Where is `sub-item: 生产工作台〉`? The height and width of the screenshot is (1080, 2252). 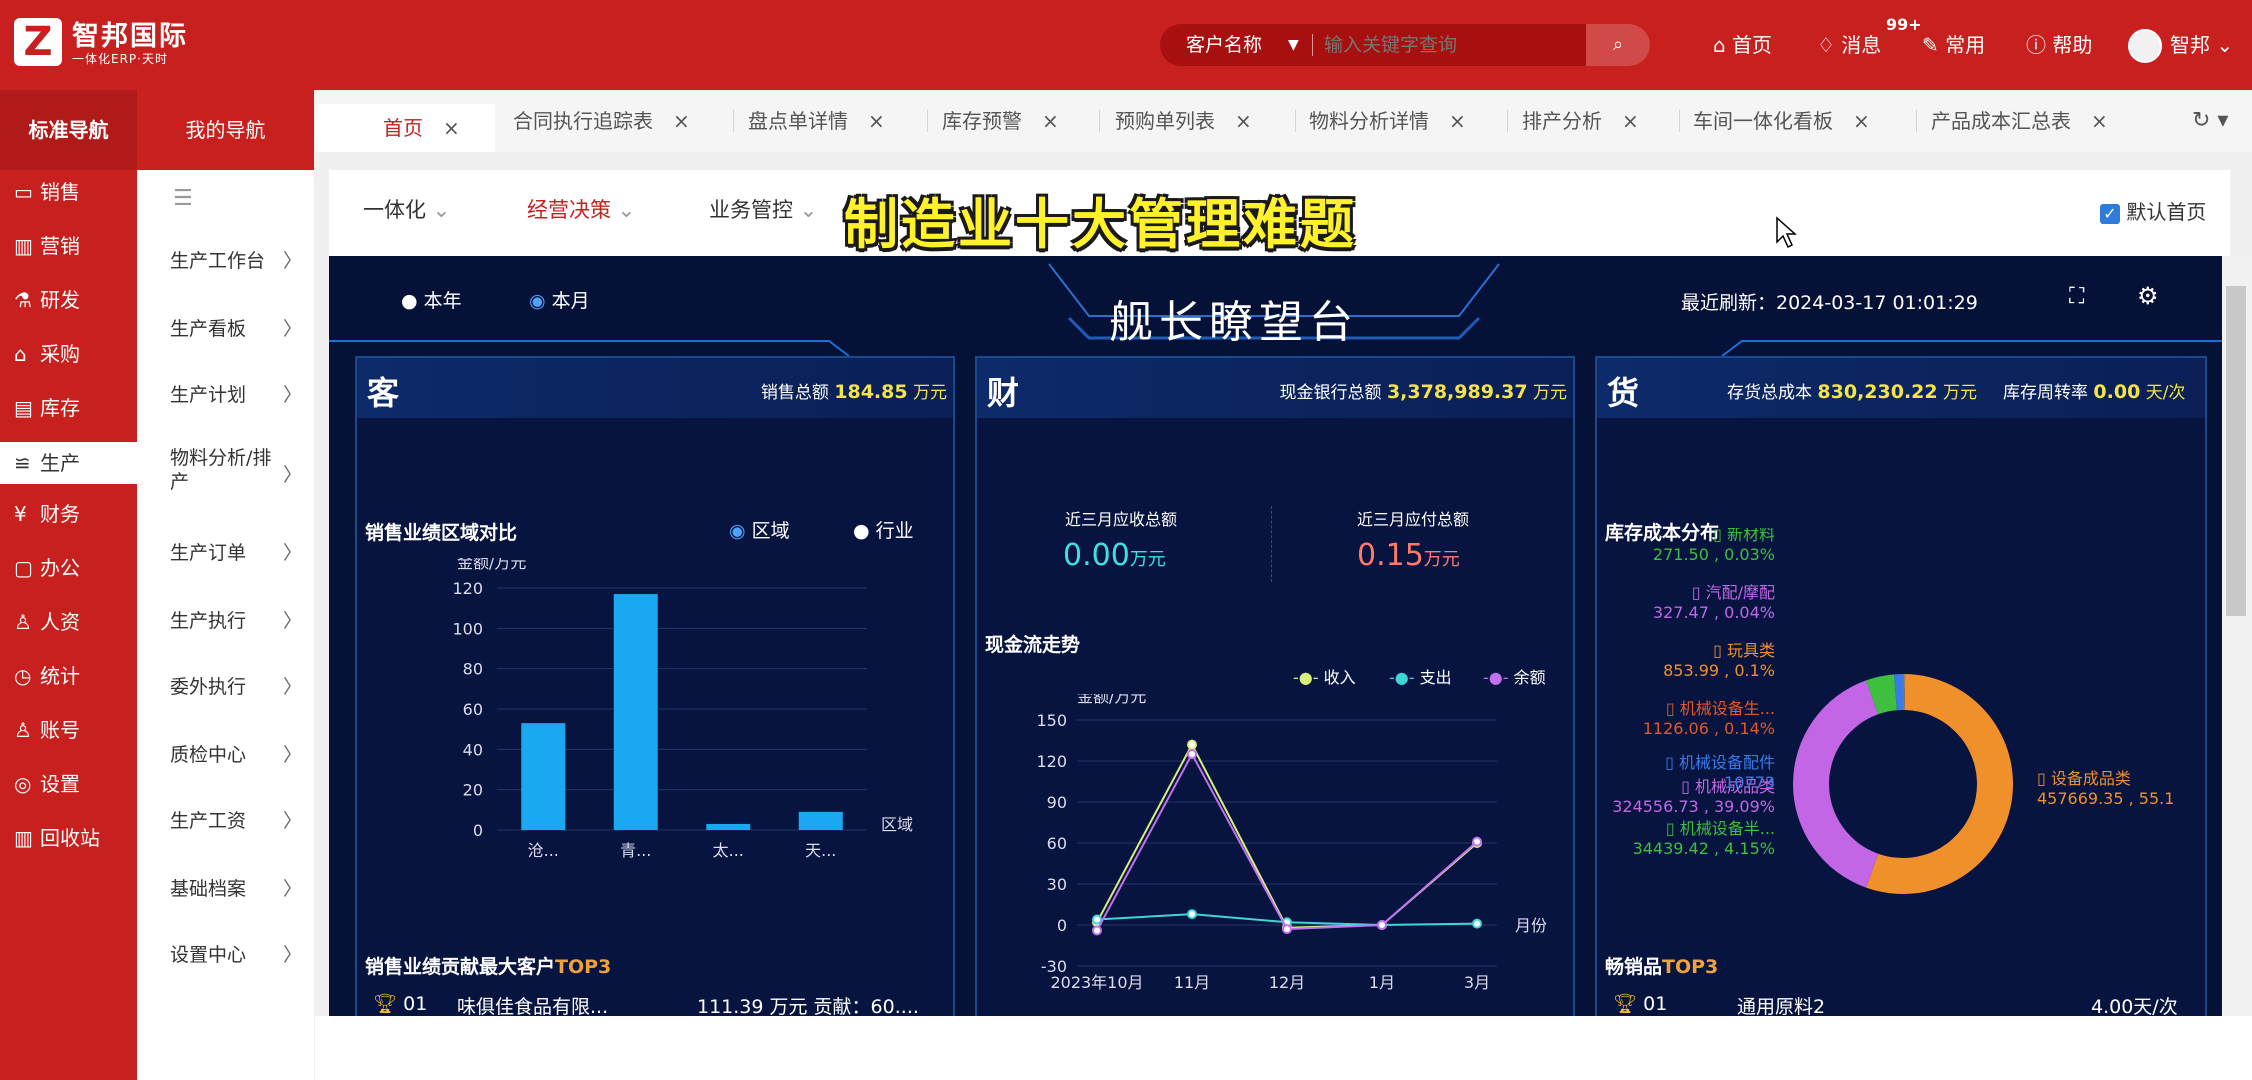
sub-item: 生产工作台〉 is located at coordinates (240, 259).